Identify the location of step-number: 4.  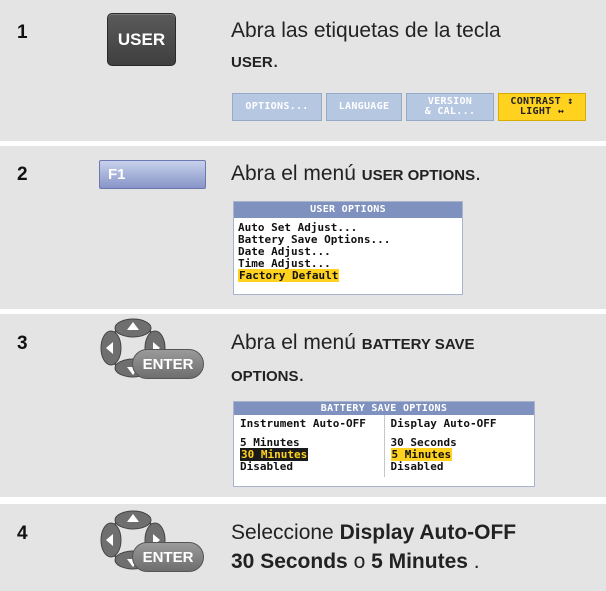
(22, 533).